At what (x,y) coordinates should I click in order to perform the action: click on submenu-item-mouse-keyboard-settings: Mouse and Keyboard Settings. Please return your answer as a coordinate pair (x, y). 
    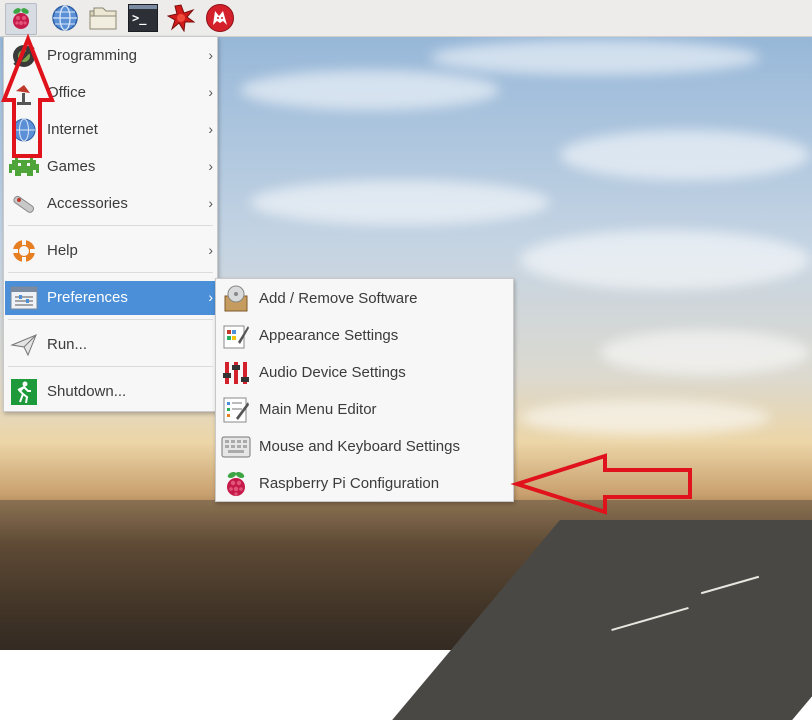
    Looking at the image, I should click on (364, 447).